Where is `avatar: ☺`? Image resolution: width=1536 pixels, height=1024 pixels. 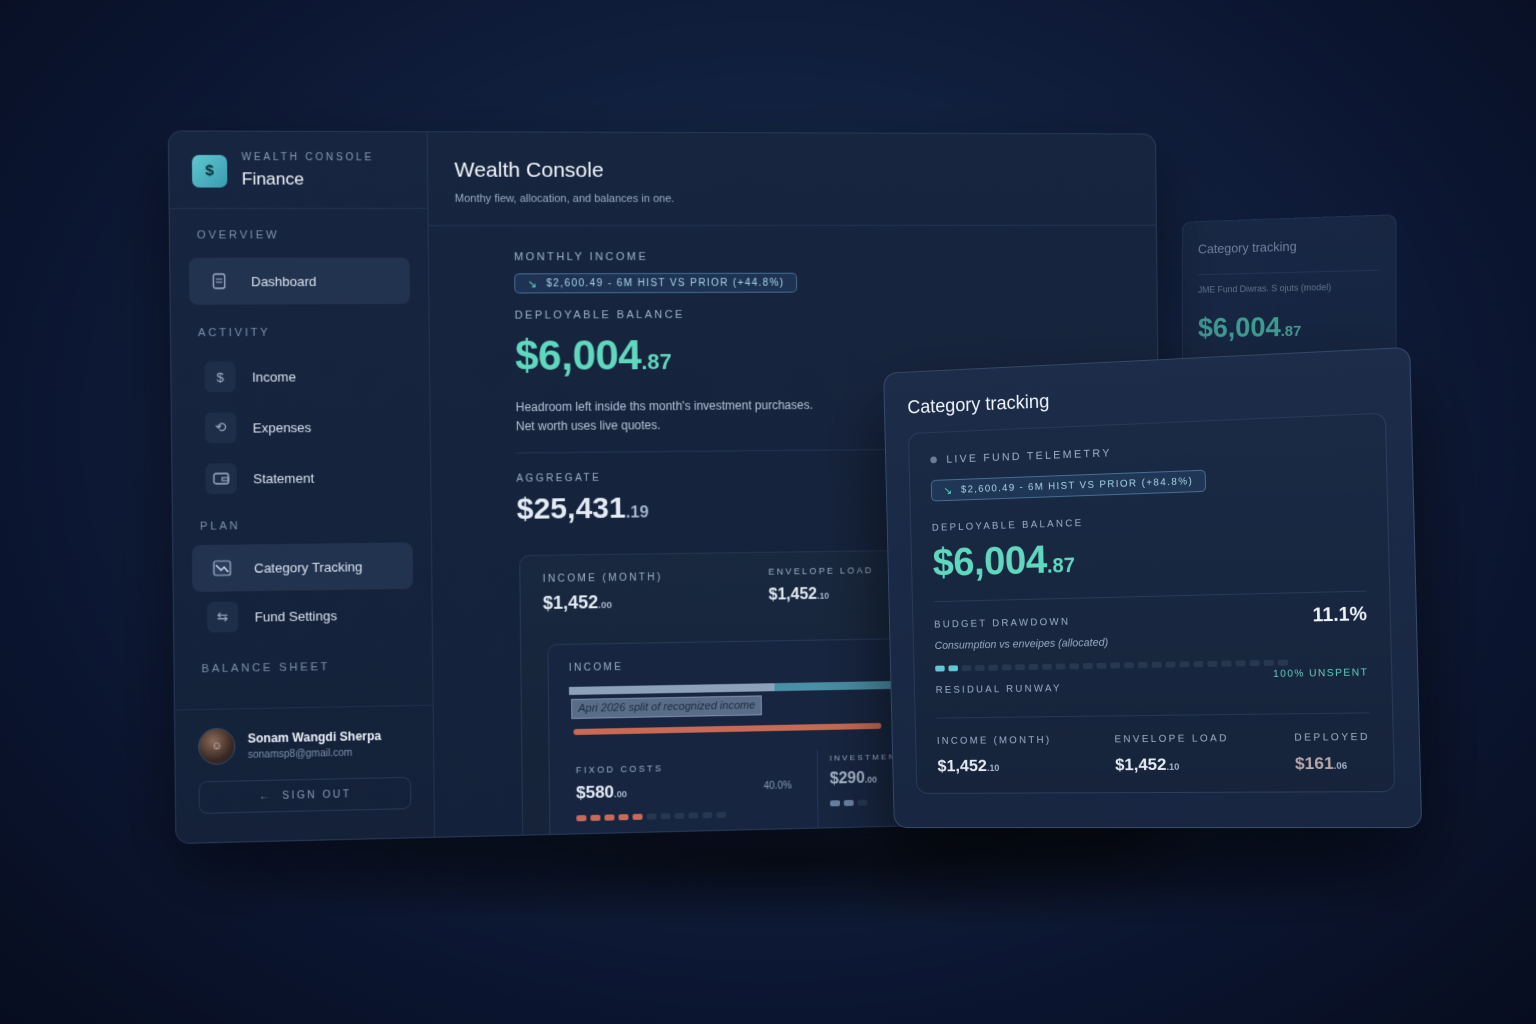 avatar: ☺ is located at coordinates (216, 746).